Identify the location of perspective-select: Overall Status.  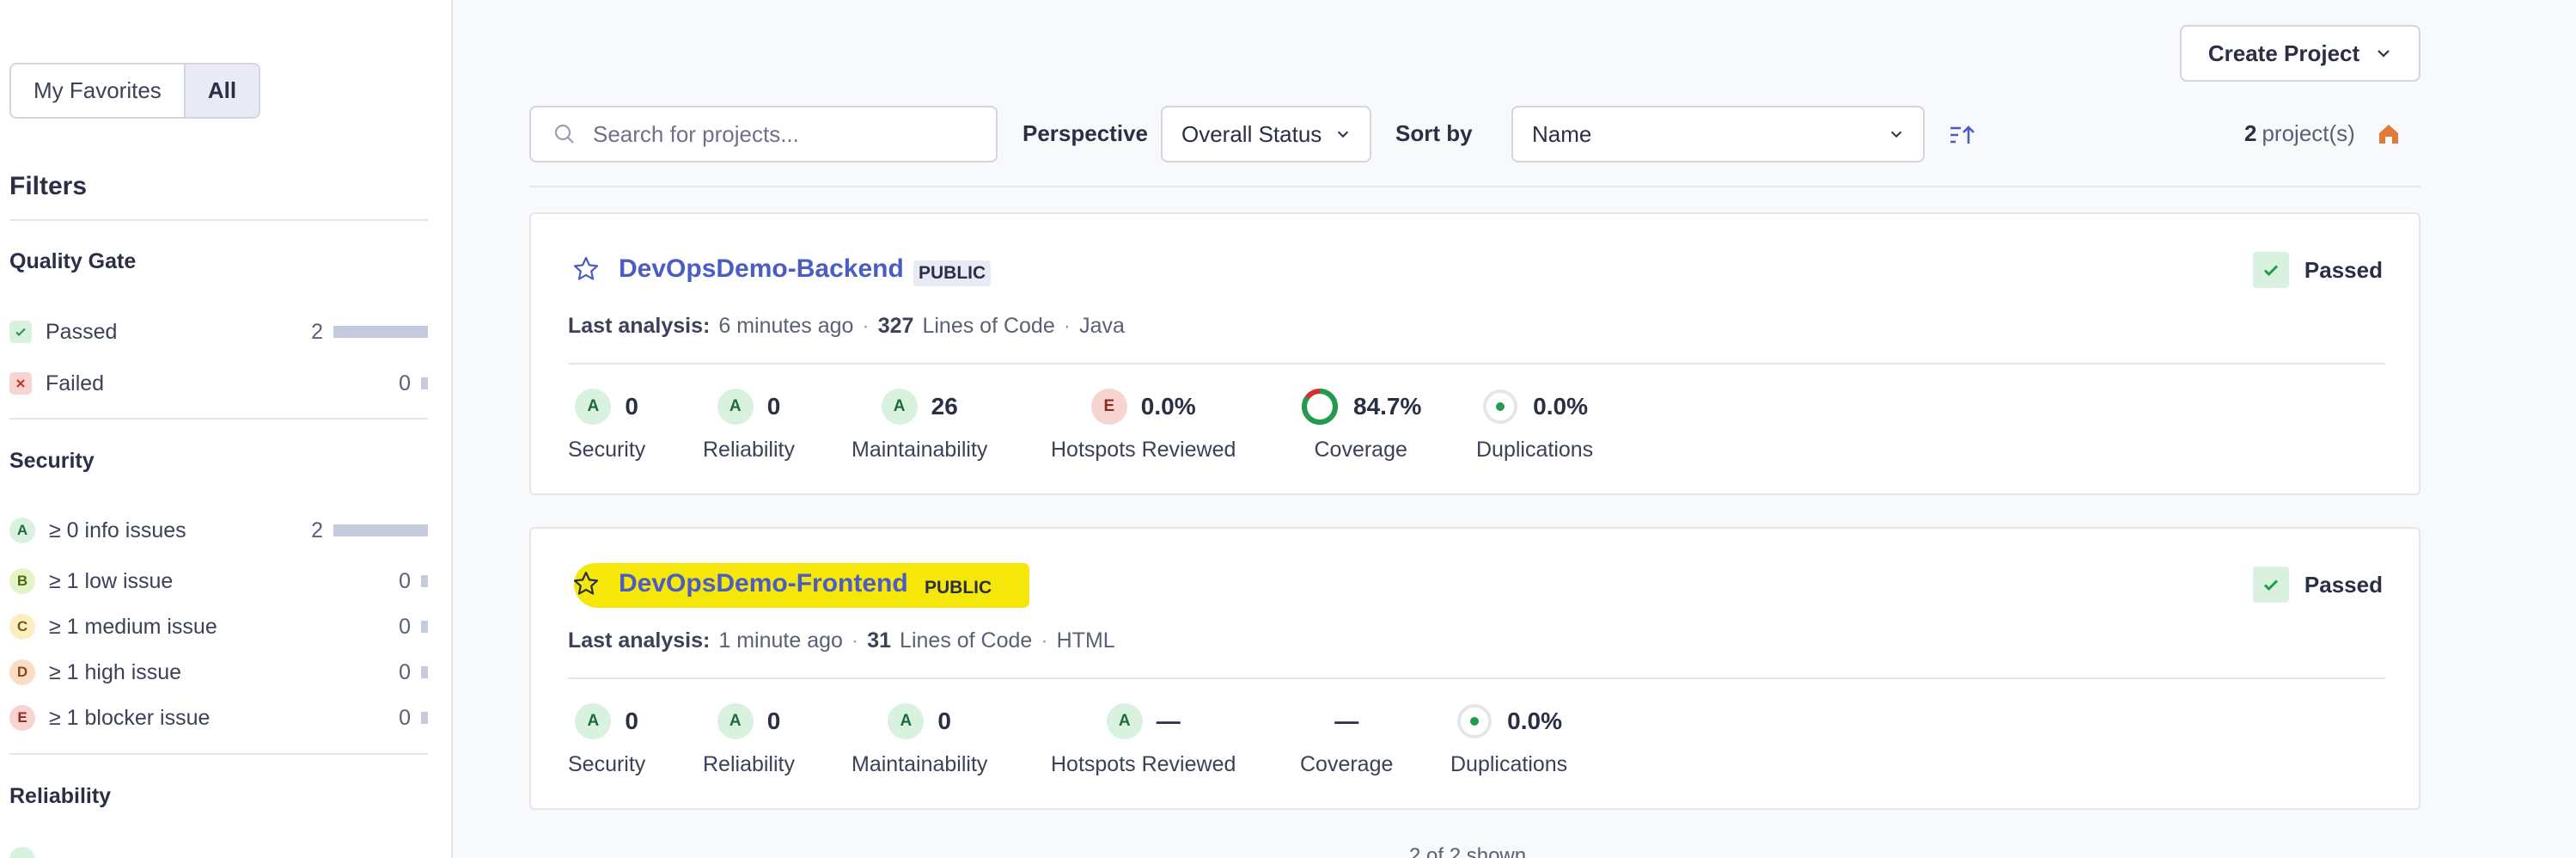
(1266, 134).